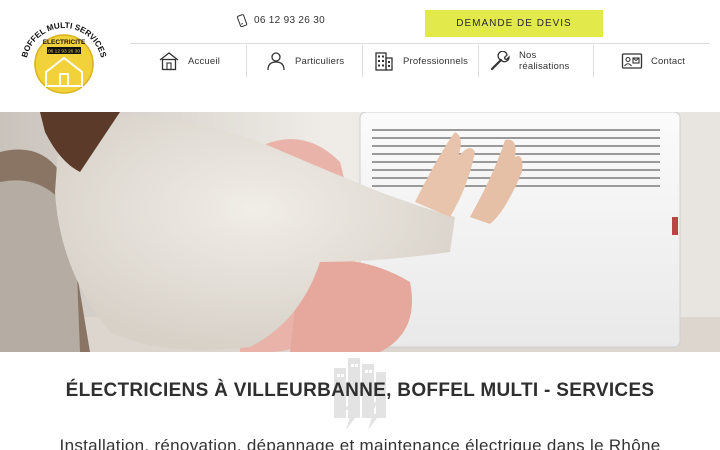 This screenshot has width=720, height=450. Describe the element at coordinates (242, 20) in the screenshot. I see `phone-icon` at that location.